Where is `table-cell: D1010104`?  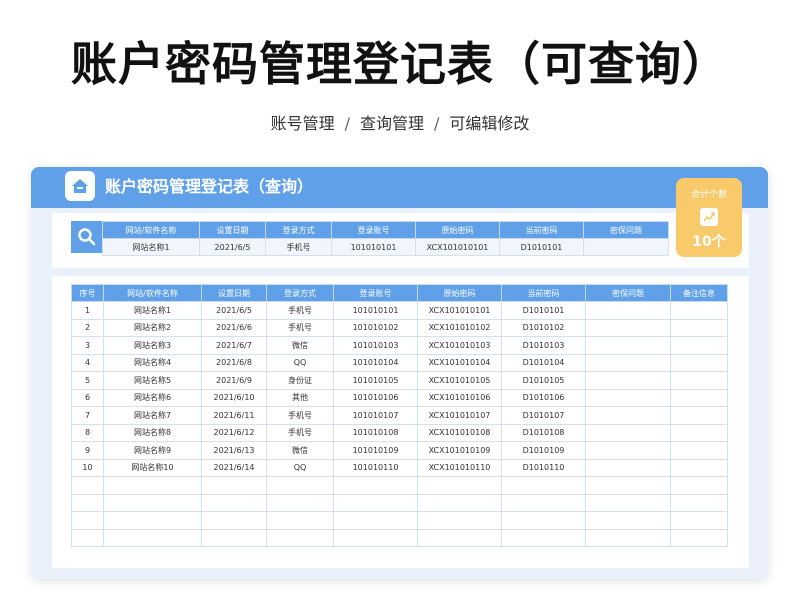 table-cell: D1010104 is located at coordinates (543, 362).